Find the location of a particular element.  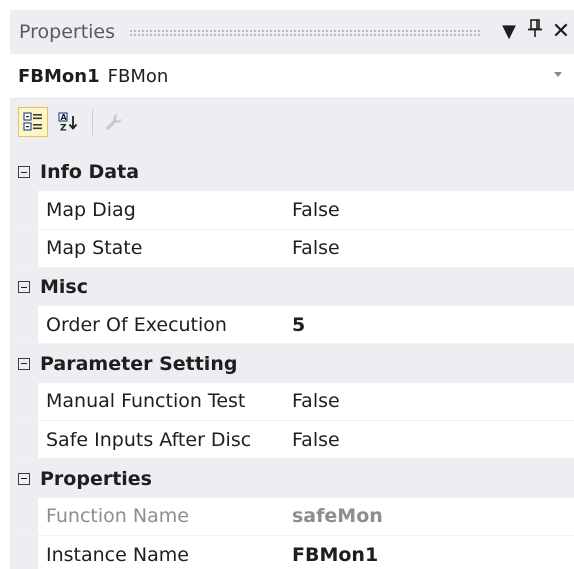

category-info-data: Info Data is located at coordinates (292, 172).